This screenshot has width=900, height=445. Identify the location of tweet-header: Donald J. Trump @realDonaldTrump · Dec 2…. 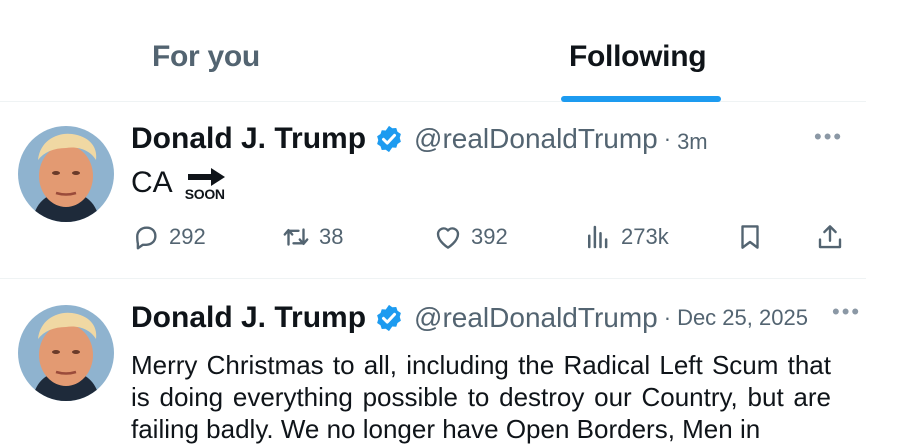
(469, 318).